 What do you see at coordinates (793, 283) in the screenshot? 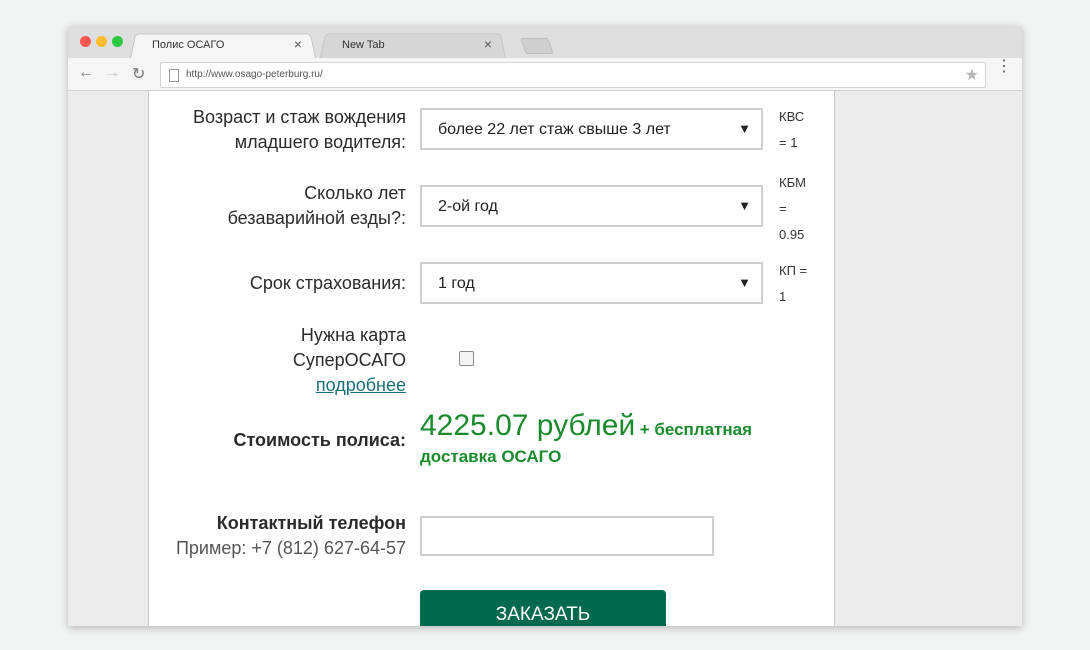
I see `kp-coefficient: КП = 1` at bounding box center [793, 283].